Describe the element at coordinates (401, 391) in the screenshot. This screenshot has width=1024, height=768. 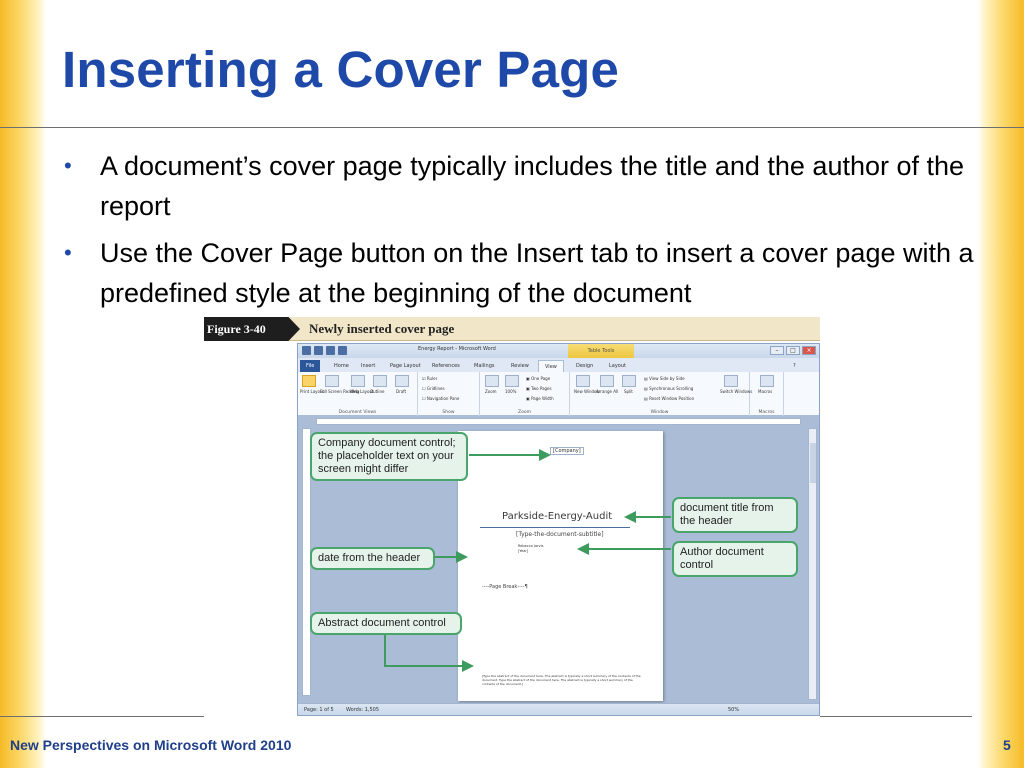
I see `draft-label: Draft` at that location.